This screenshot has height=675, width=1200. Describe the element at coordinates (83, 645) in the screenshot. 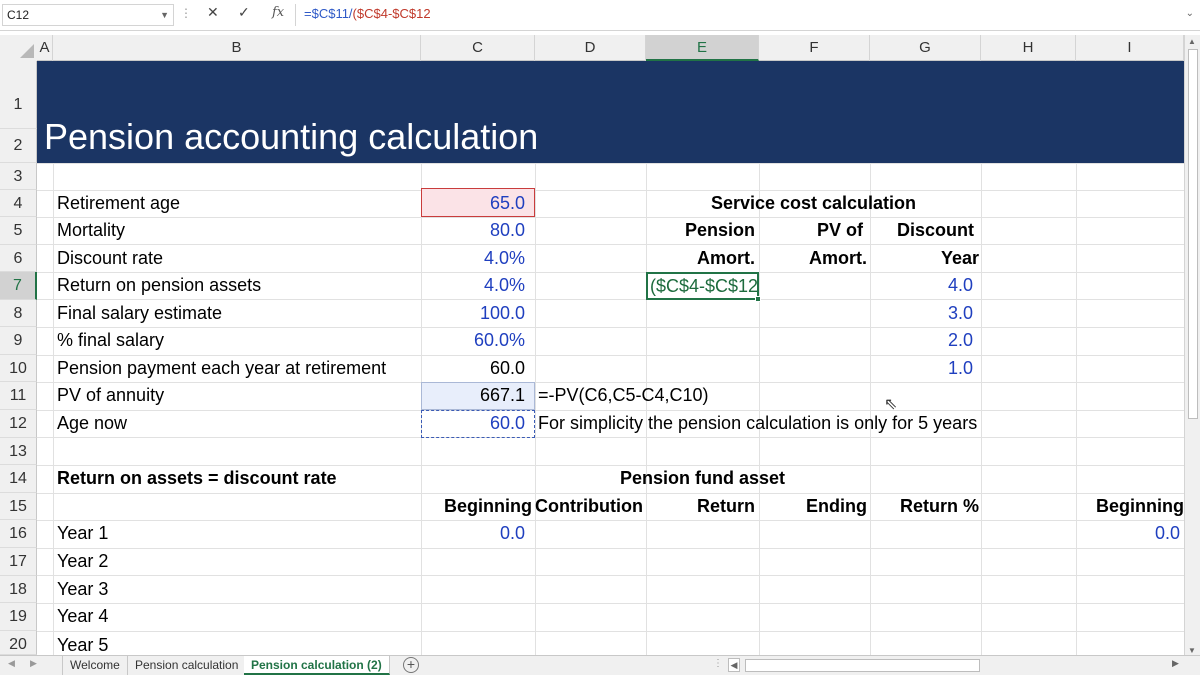

I see `label-year-5: Year 5` at that location.